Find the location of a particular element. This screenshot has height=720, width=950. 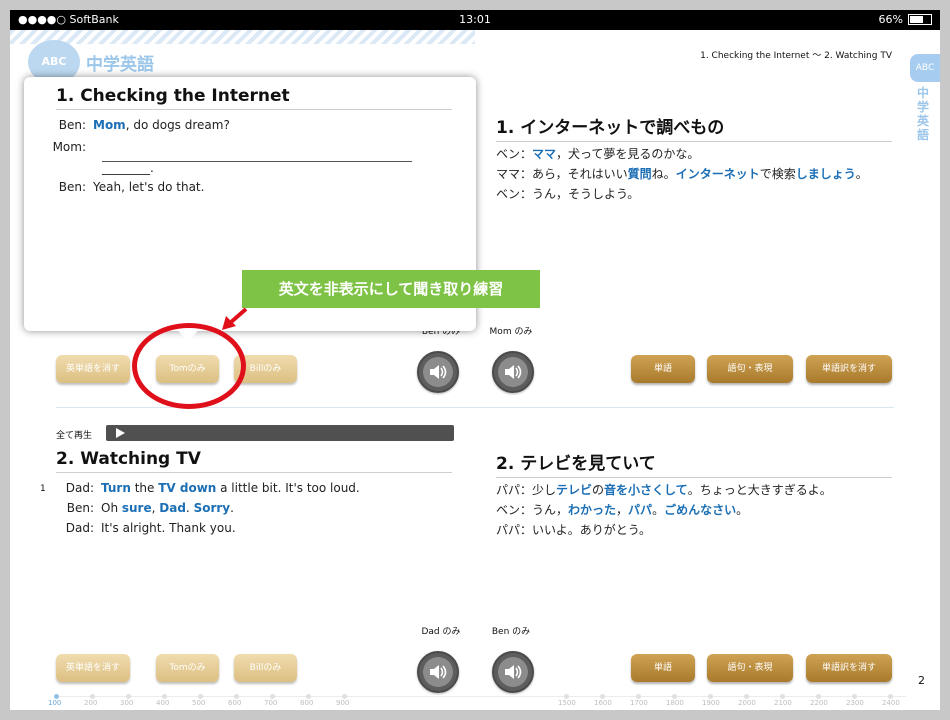

highlight-word: Sorry is located at coordinates (212, 508).